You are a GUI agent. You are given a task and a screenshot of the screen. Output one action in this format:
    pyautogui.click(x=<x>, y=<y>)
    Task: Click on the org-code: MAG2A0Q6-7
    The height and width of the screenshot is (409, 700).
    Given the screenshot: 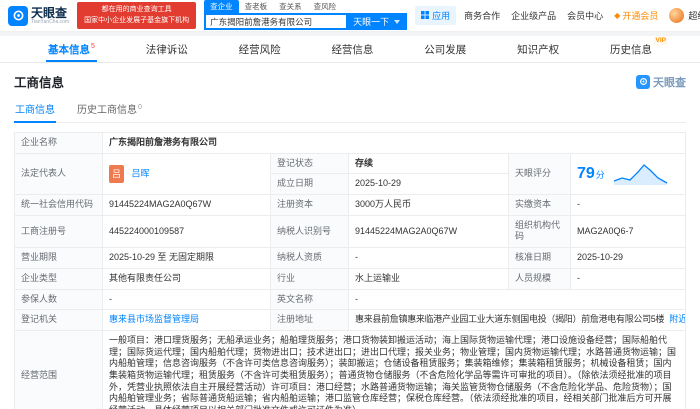 What is the action you would take?
    pyautogui.click(x=628, y=231)
    